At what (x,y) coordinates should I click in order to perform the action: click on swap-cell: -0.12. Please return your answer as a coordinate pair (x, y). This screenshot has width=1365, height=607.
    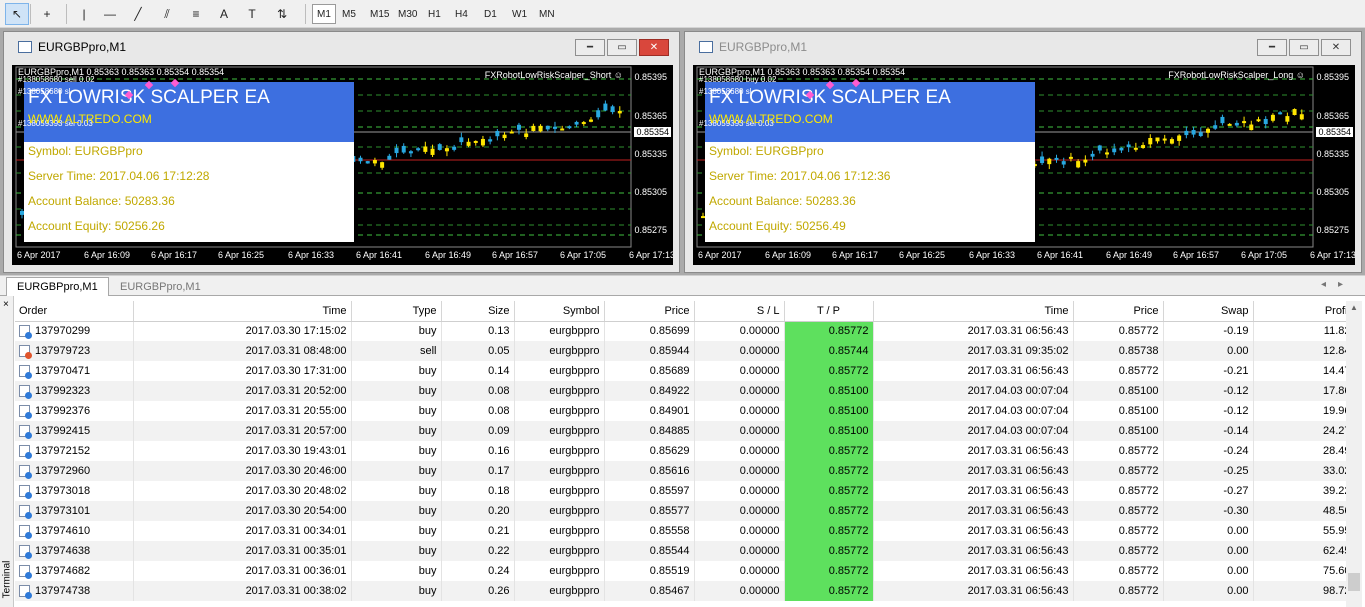
    Looking at the image, I should click on (1208, 411).